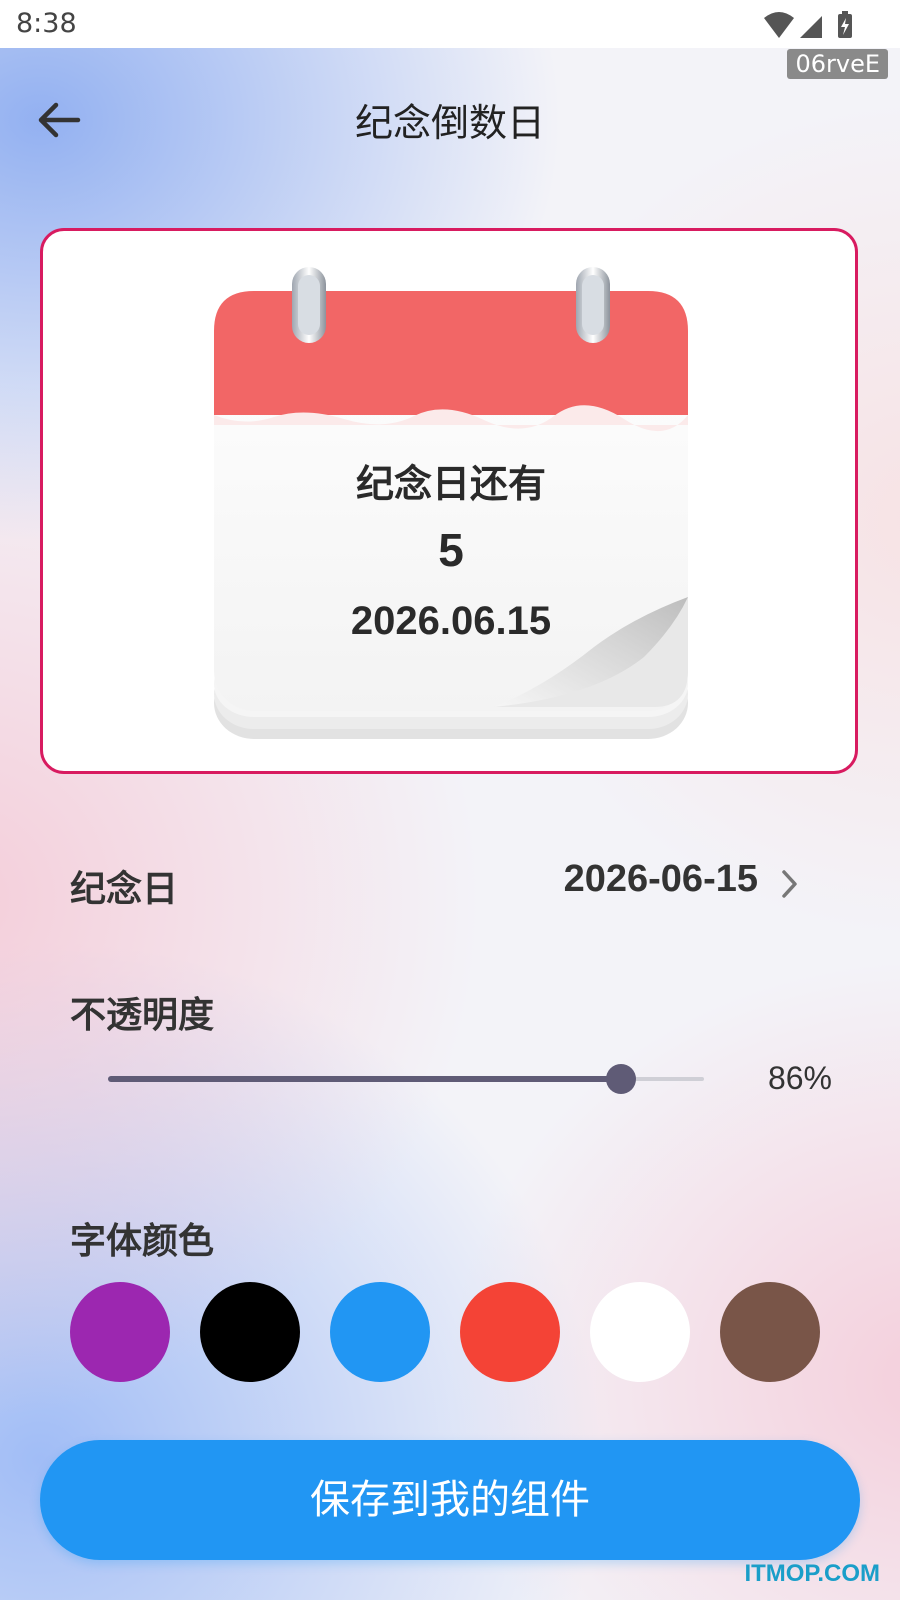  Describe the element at coordinates (640, 1332) in the screenshot. I see `color-swatch-white` at that location.